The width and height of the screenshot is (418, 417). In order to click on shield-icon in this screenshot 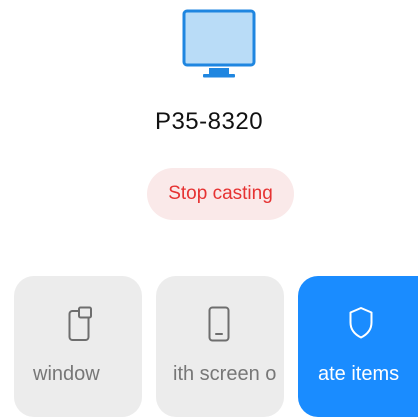, I will do `click(361, 323)`.